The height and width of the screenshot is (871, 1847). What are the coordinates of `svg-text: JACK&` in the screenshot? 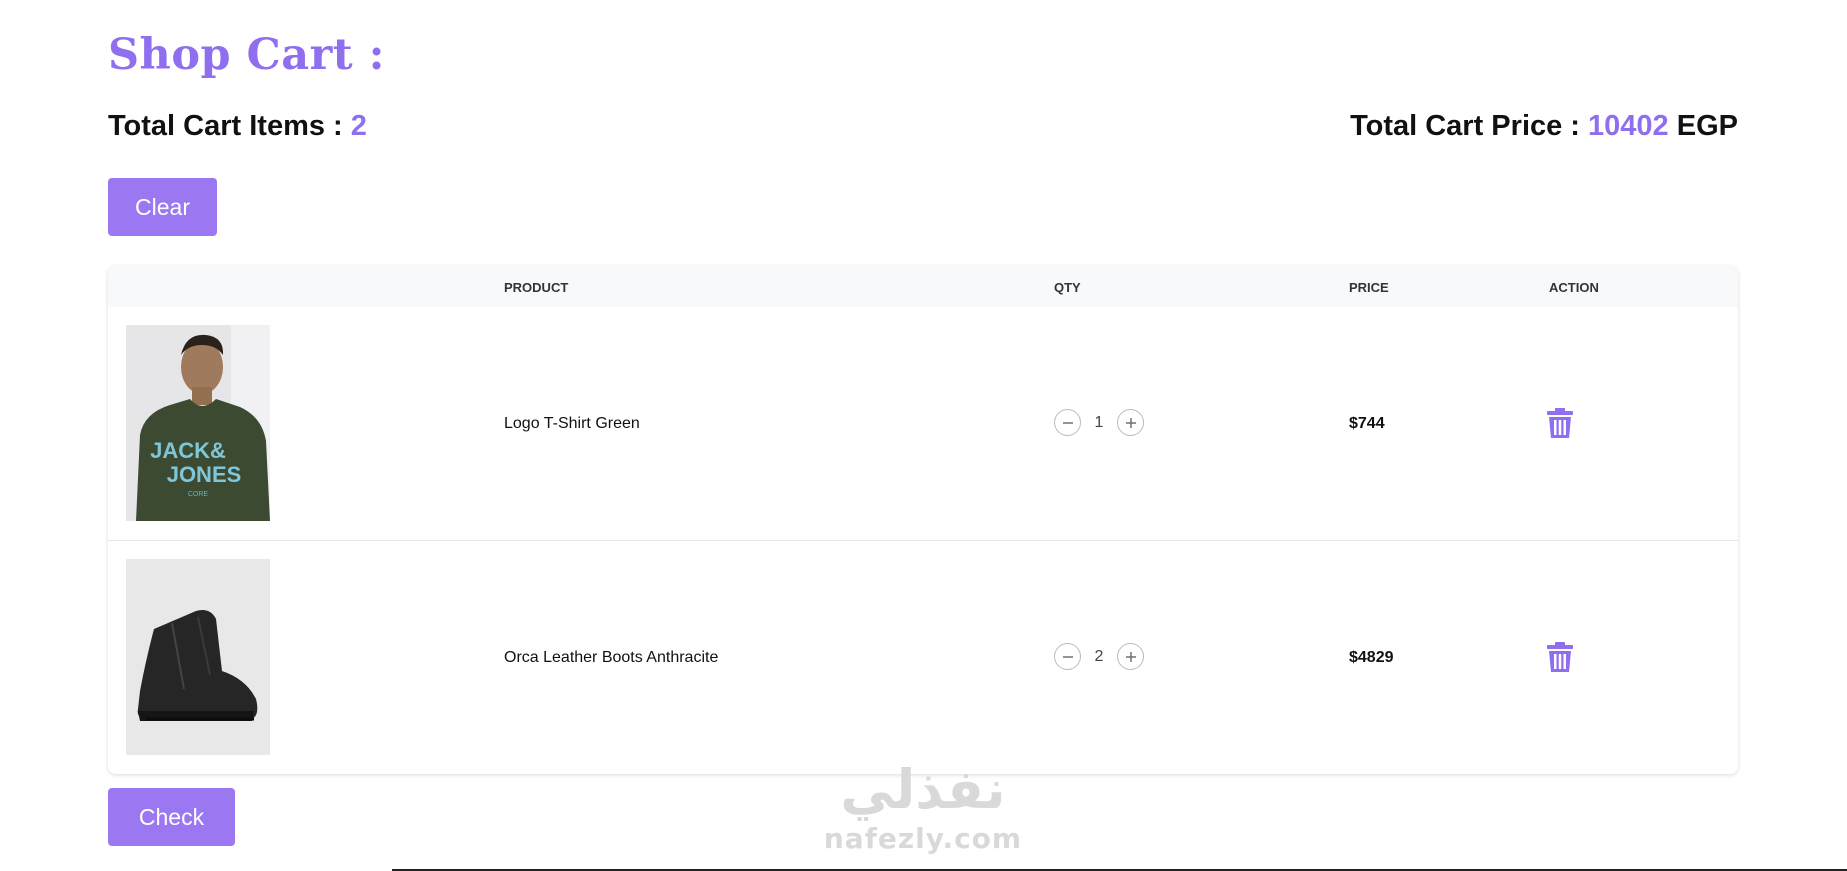 It's located at (188, 450).